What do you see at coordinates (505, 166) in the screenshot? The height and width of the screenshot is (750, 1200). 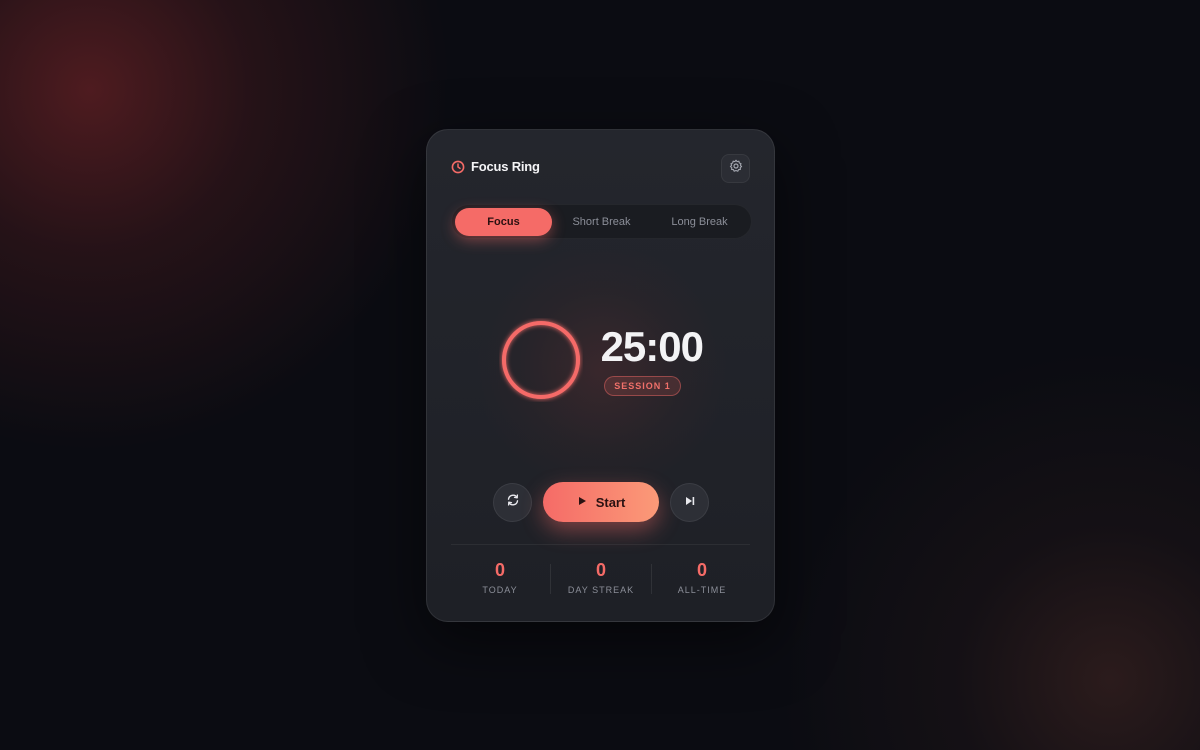 I see `app-title: Focus Ring` at bounding box center [505, 166].